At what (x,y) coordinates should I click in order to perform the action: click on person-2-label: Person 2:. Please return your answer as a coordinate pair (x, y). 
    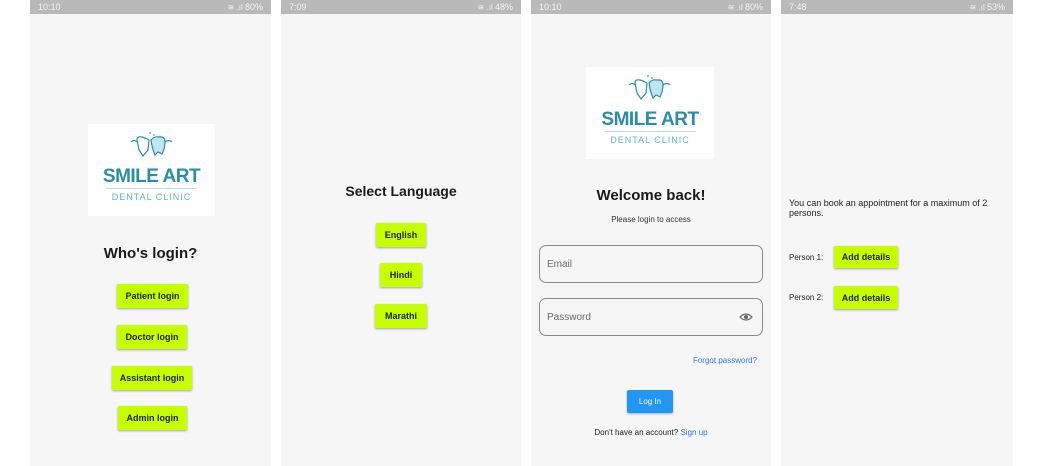
    Looking at the image, I should click on (806, 297).